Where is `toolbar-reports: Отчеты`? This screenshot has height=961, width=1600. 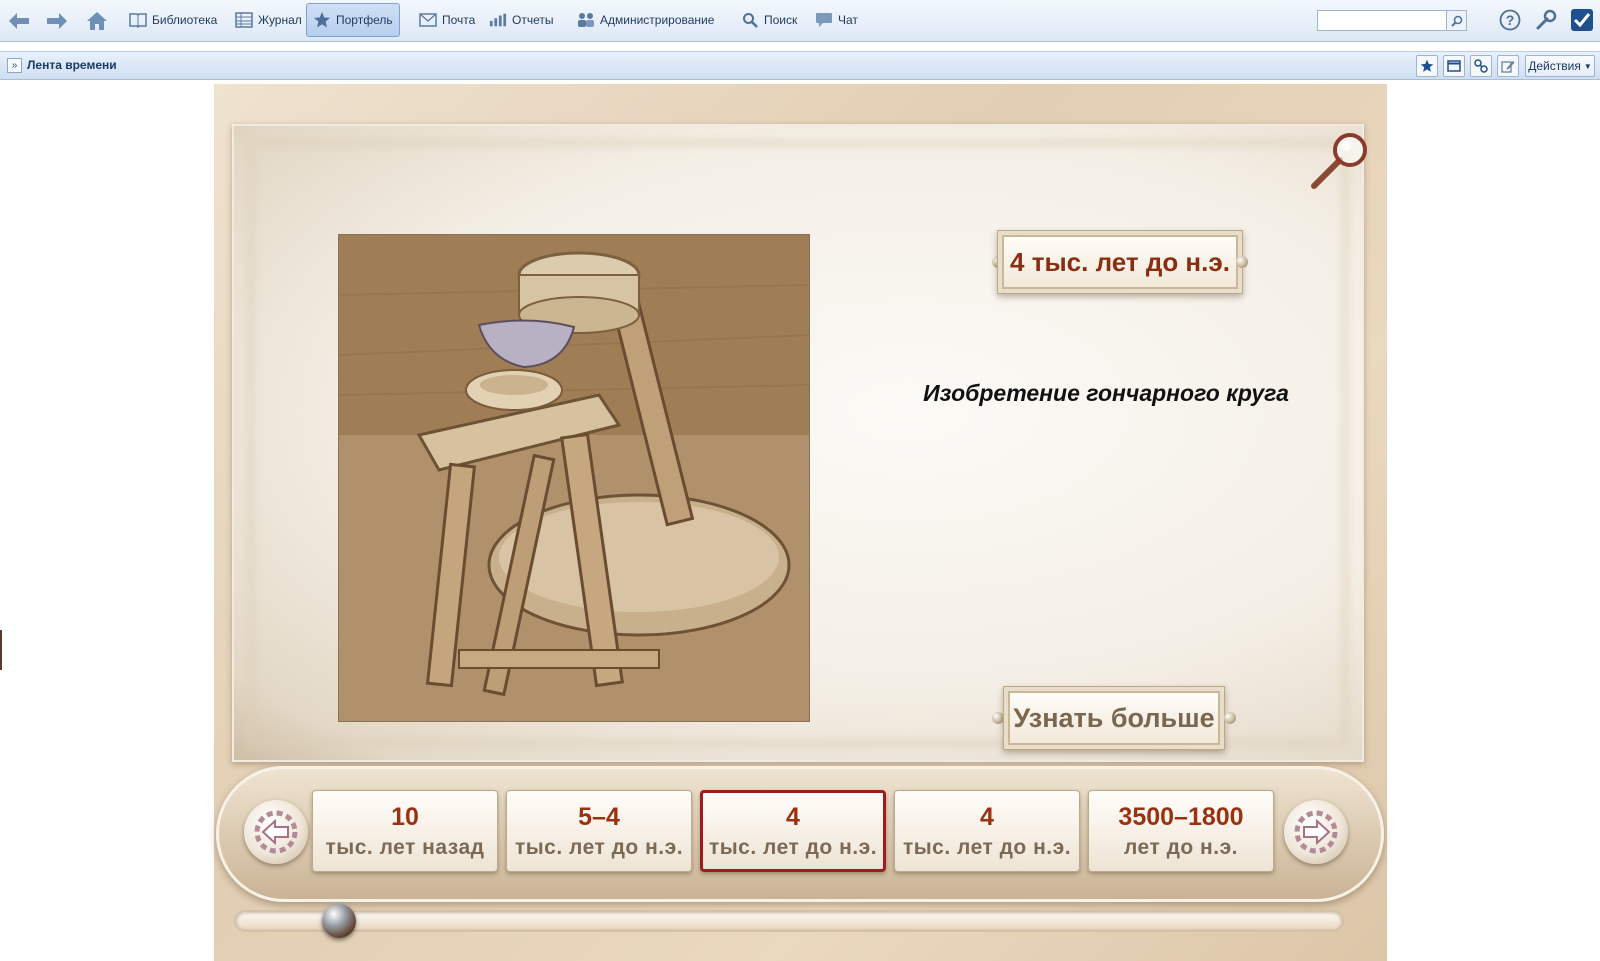 toolbar-reports: Отчеты is located at coordinates (521, 20).